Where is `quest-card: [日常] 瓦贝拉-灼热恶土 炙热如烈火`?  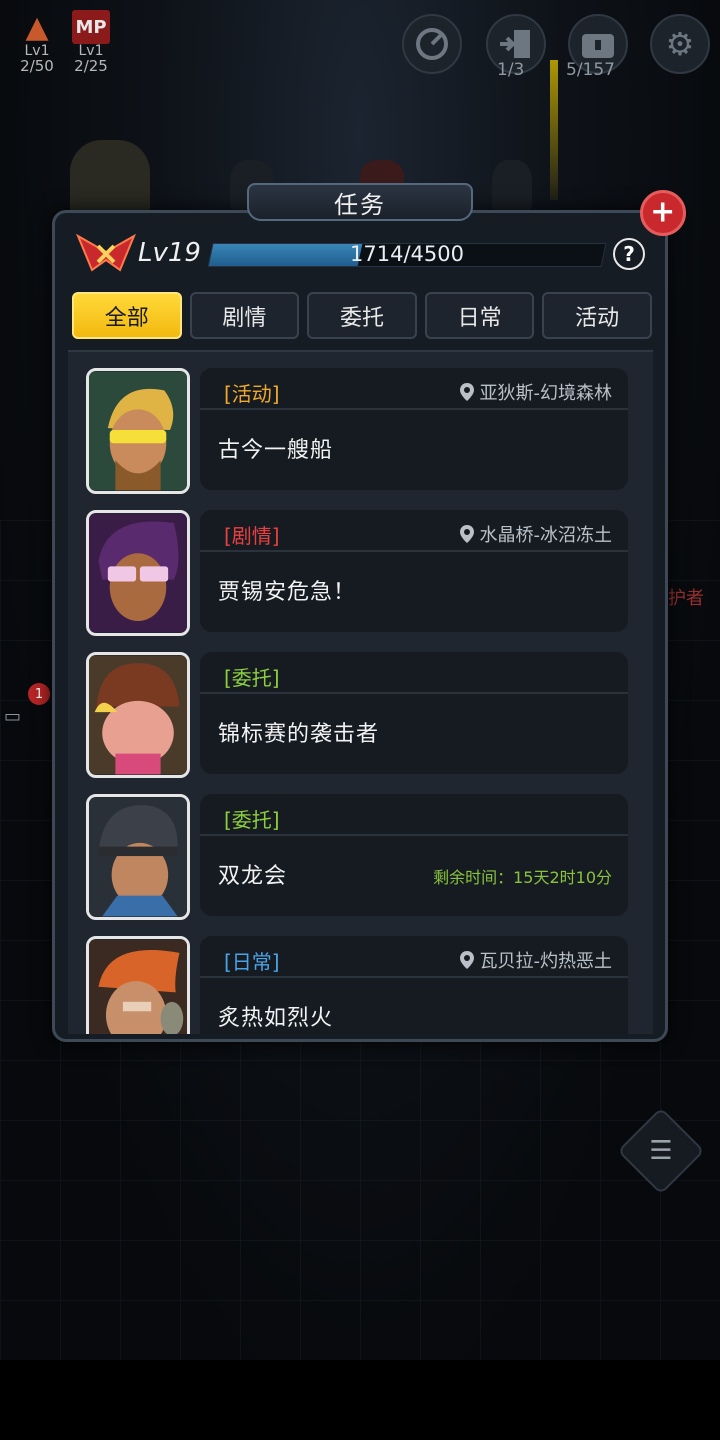
quest-card: [日常] 瓦贝拉-灼热恶土 炙热如烈火 is located at coordinates (414, 985).